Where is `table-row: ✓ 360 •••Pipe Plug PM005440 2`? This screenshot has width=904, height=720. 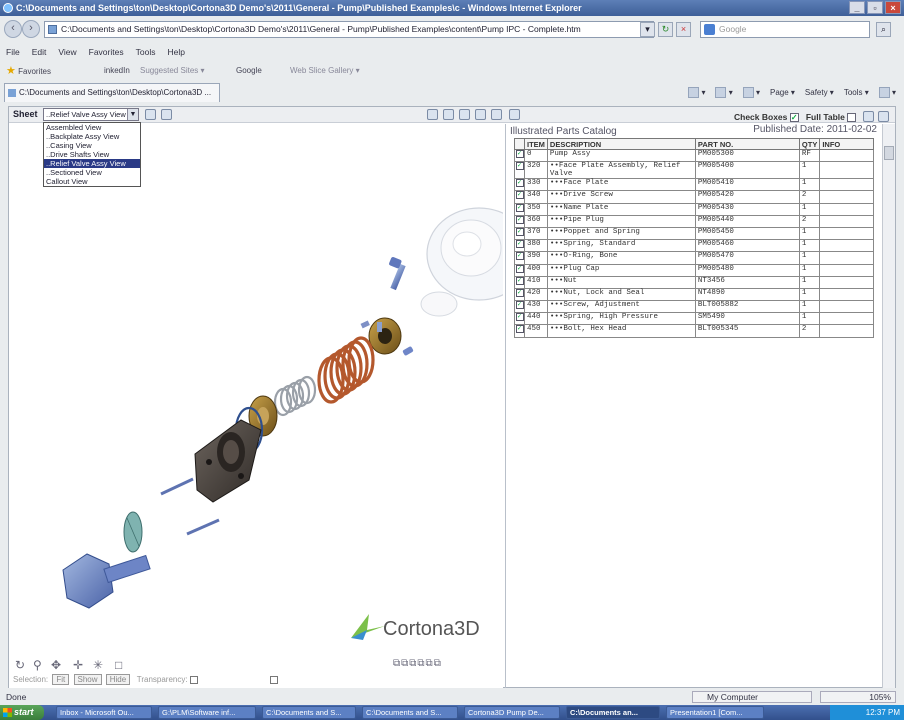
table-row: ✓ 360 •••Pipe Plug PM005440 2 is located at coordinates (694, 221).